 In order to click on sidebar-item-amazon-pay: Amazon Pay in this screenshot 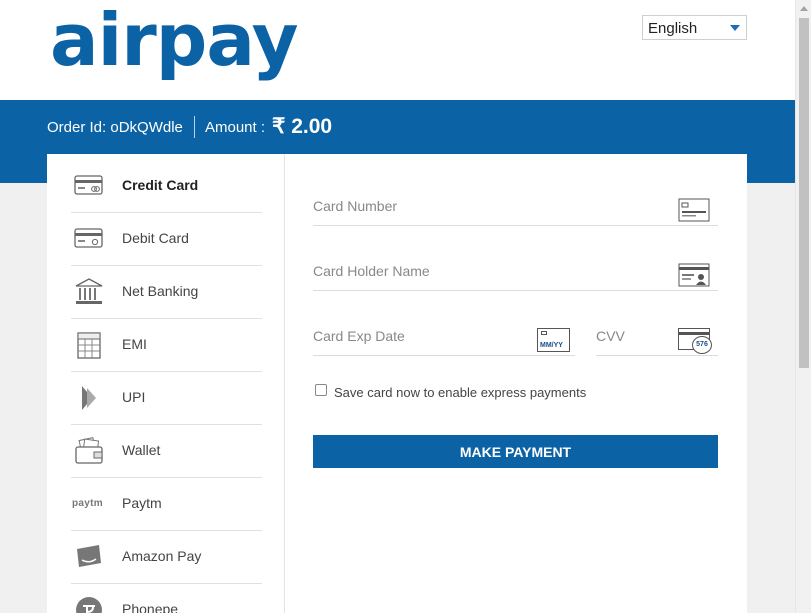, I will do `click(166, 557)`.